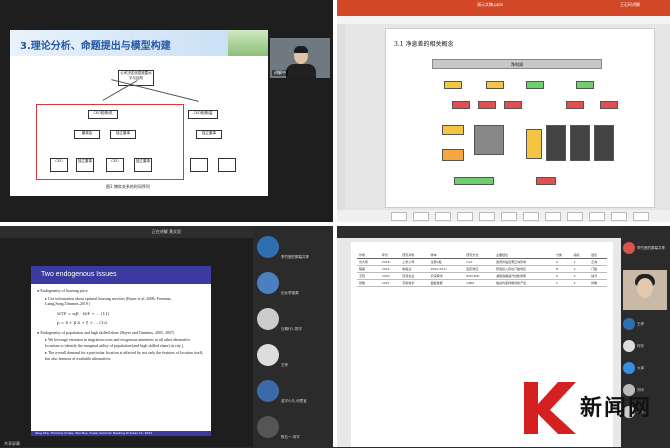  Describe the element at coordinates (87, 134) in the screenshot. I see `tree-node: 董事会` at that location.